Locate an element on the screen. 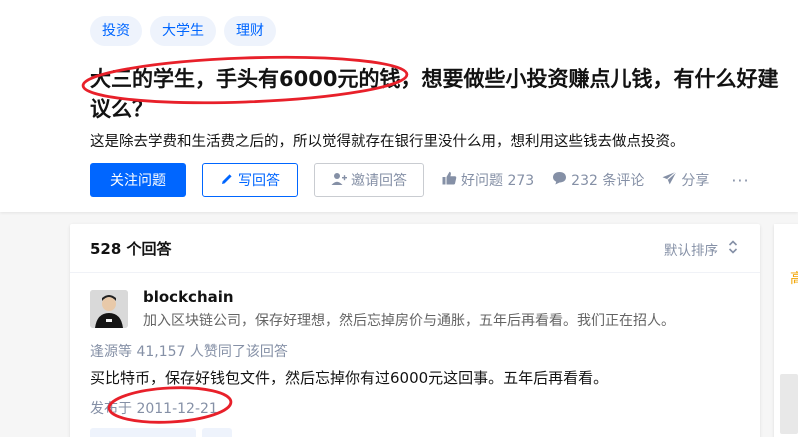 The height and width of the screenshot is (437, 798). sort-label: 默认排序 is located at coordinates (691, 251).